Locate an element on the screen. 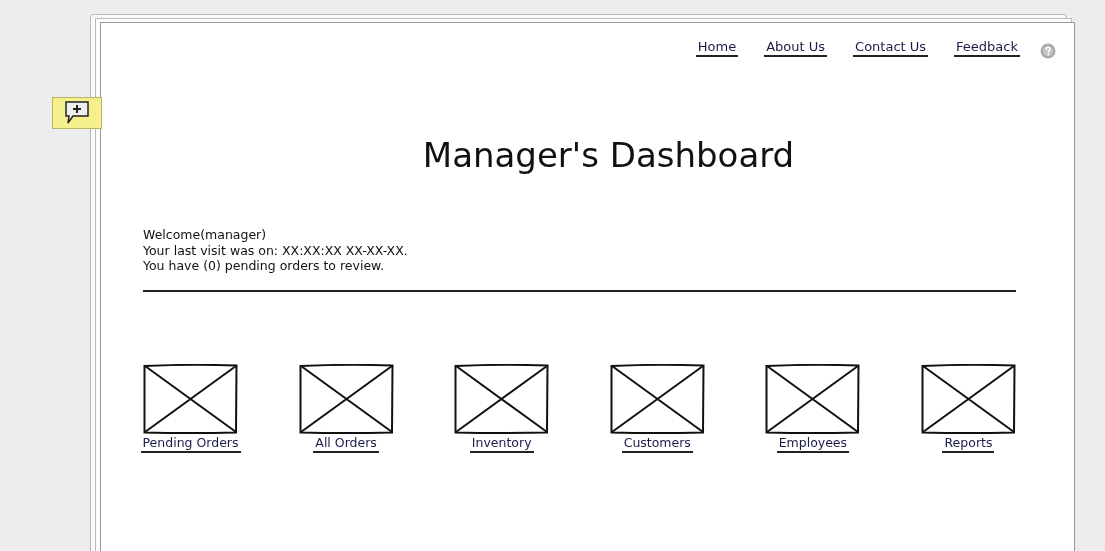  comment-add-icon is located at coordinates (77, 113).